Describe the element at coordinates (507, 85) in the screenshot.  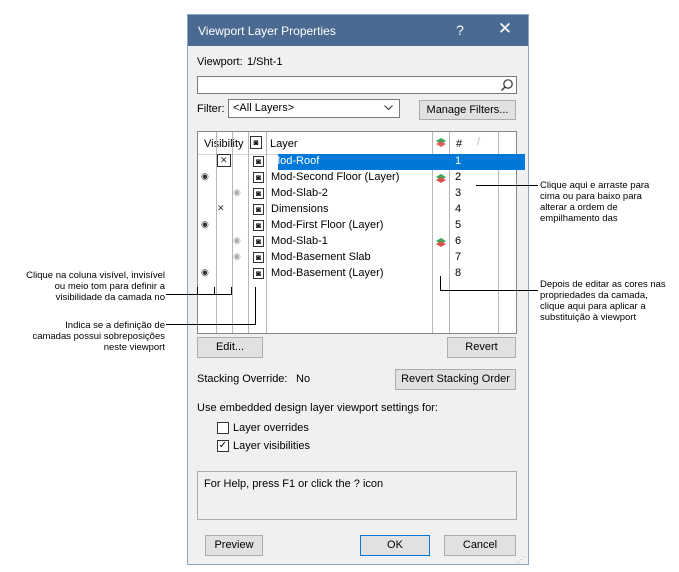
I see `search-icon` at that location.